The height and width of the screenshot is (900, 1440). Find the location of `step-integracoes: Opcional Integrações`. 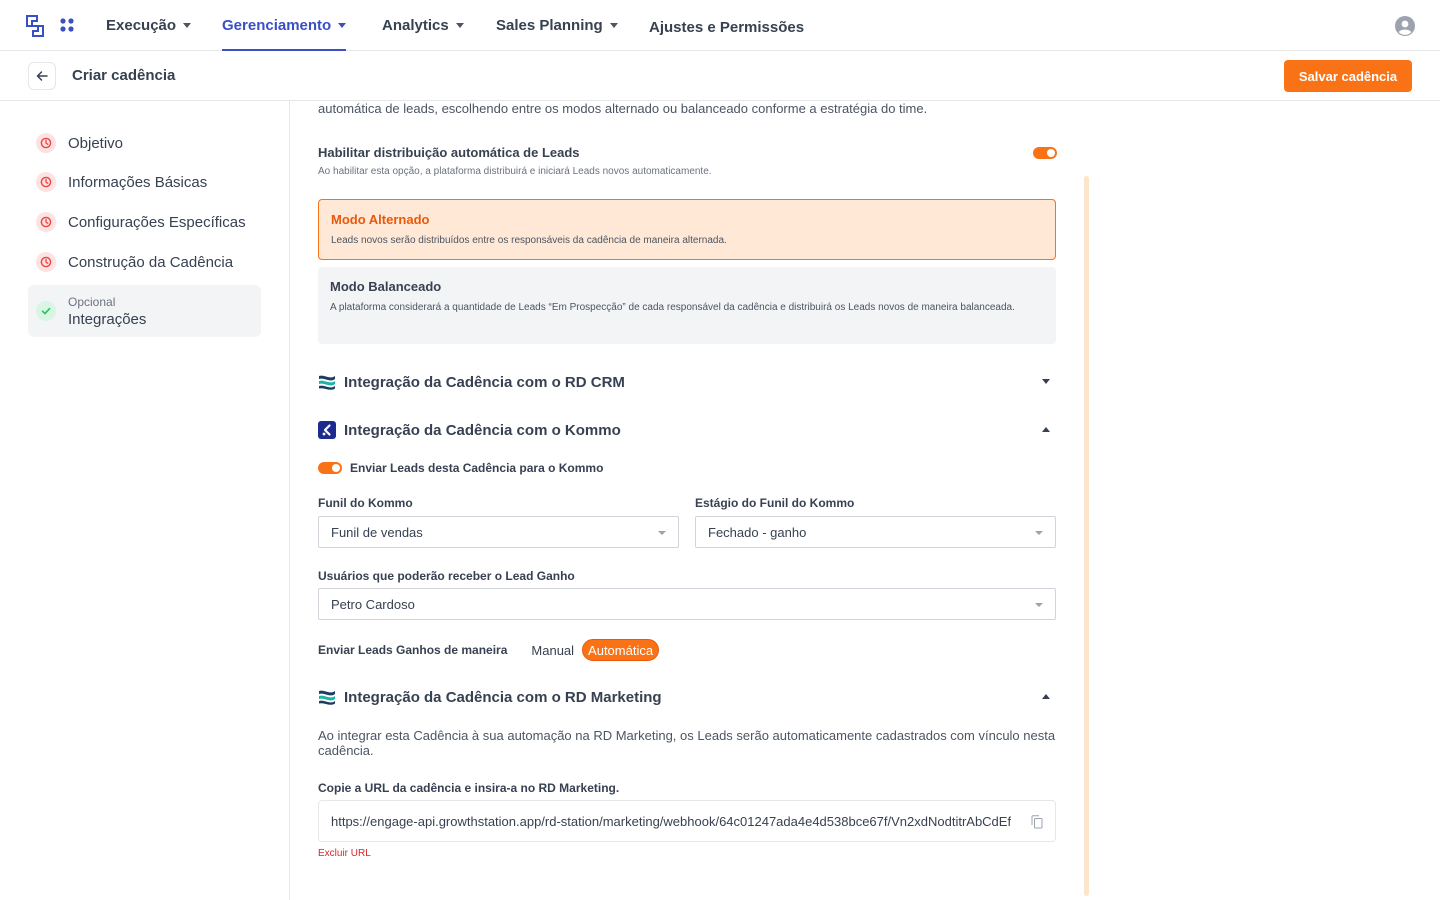

step-integracoes: Opcional Integrações is located at coordinates (144, 311).